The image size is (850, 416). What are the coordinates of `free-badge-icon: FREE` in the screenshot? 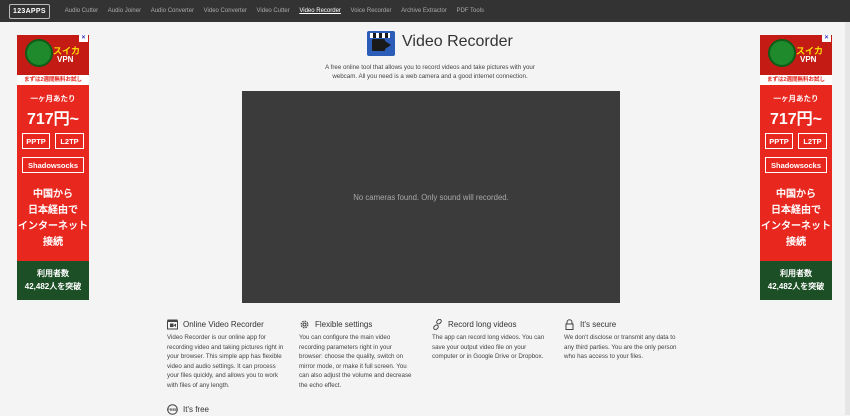 It's located at (172, 409).